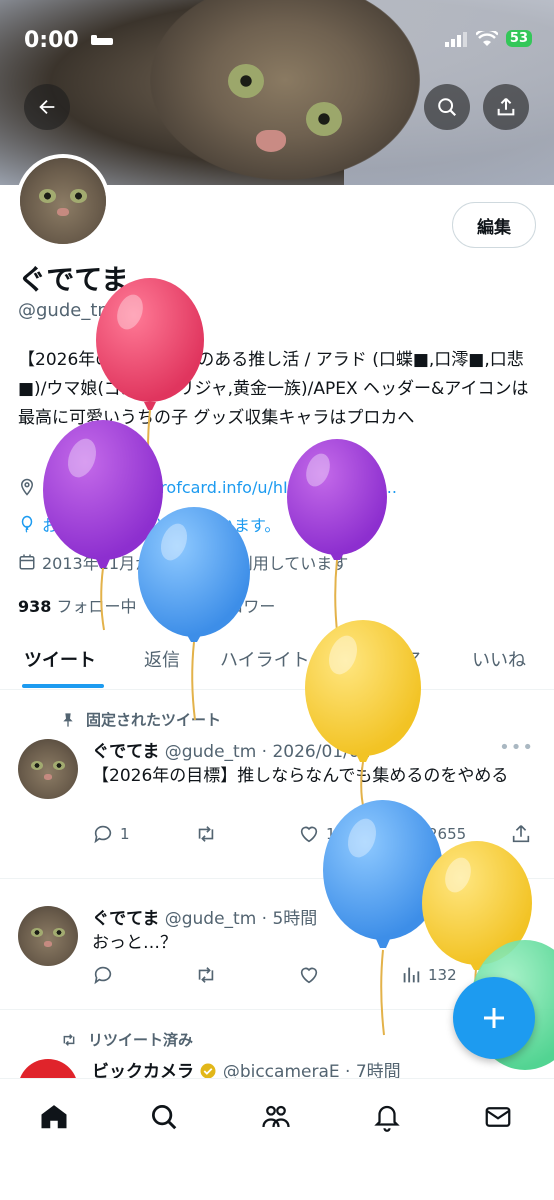 This screenshot has width=554, height=1200. I want to click on like-button: 1, so click(317, 834).